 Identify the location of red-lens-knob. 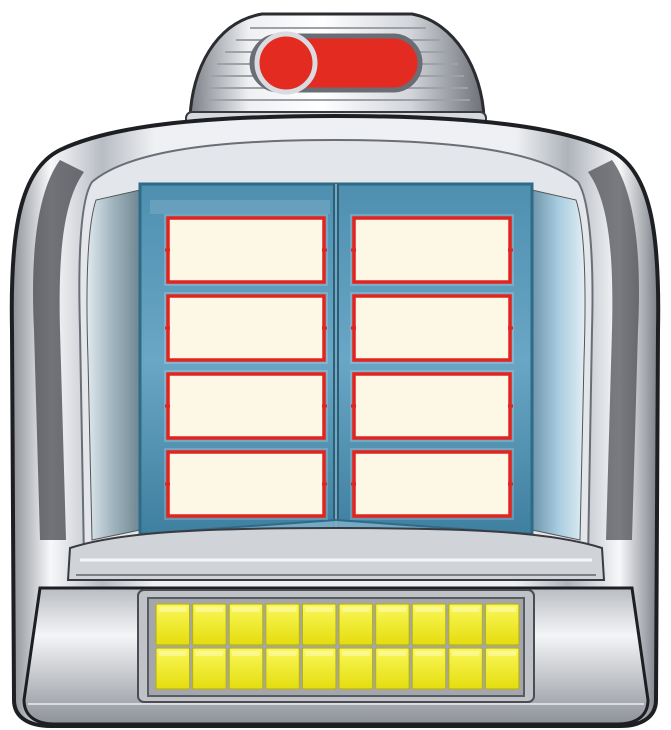
(286, 63).